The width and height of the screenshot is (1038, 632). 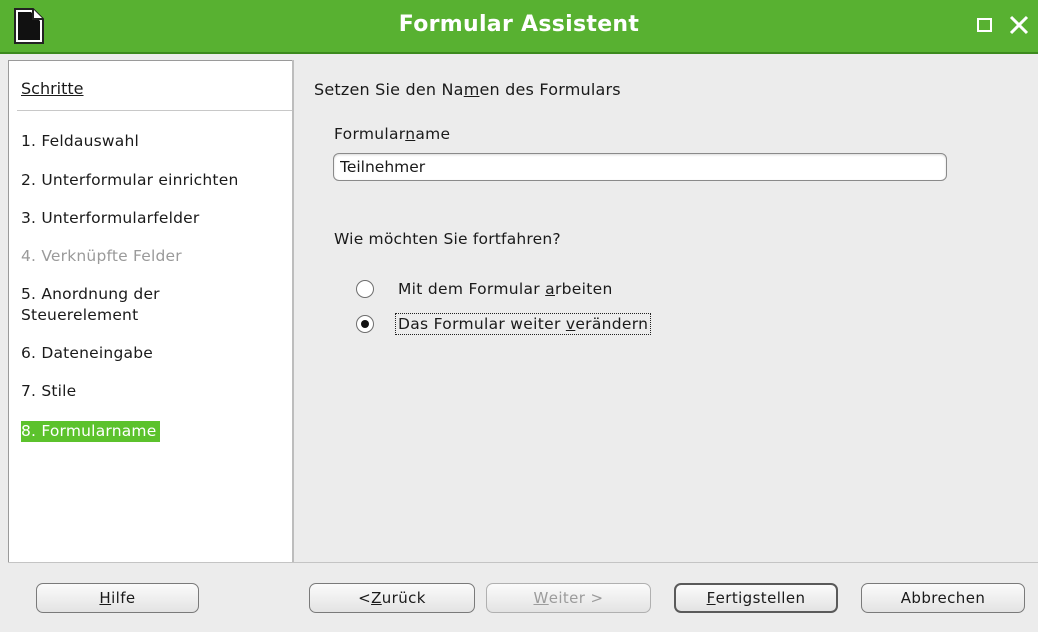 I want to click on option-modify-form: Das Formular weiter verändern, so click(x=504, y=324).